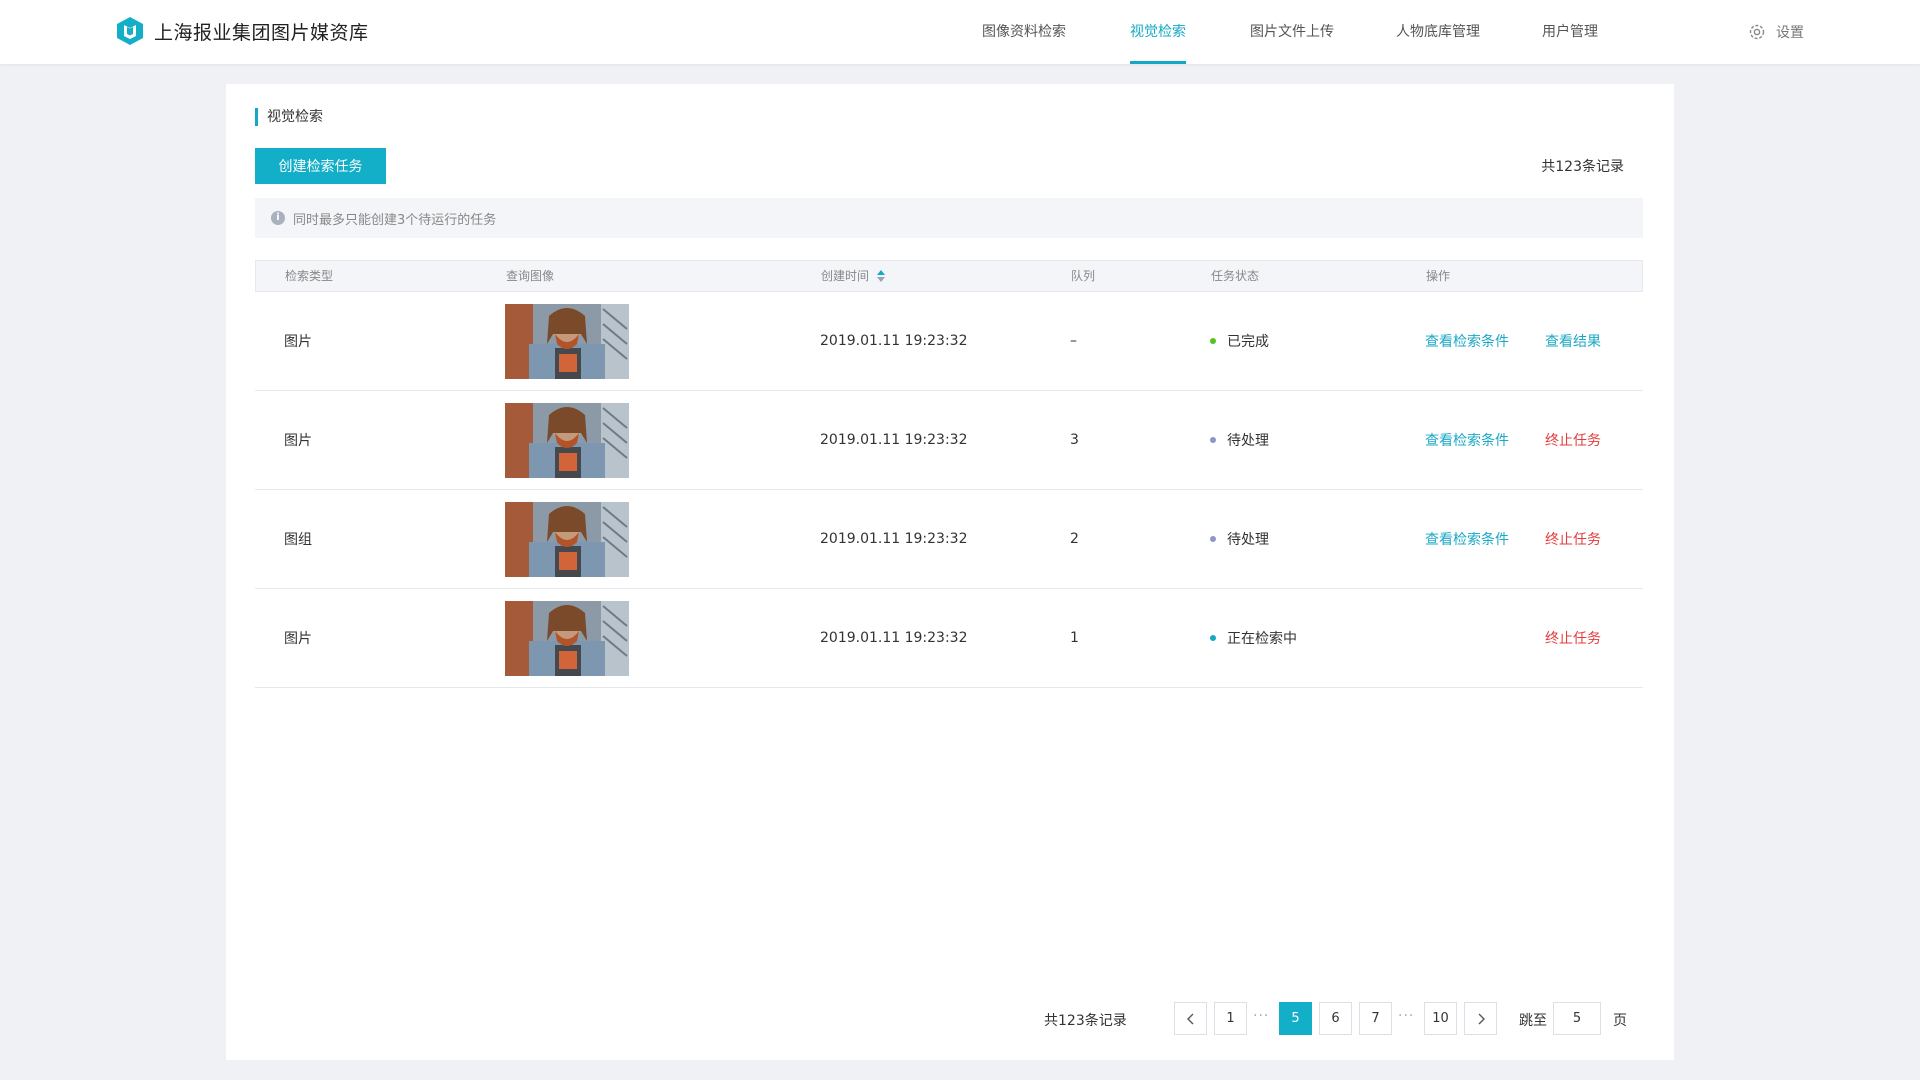  What do you see at coordinates (845, 276) in the screenshot?
I see `header-created-time-label: 创建时间` at bounding box center [845, 276].